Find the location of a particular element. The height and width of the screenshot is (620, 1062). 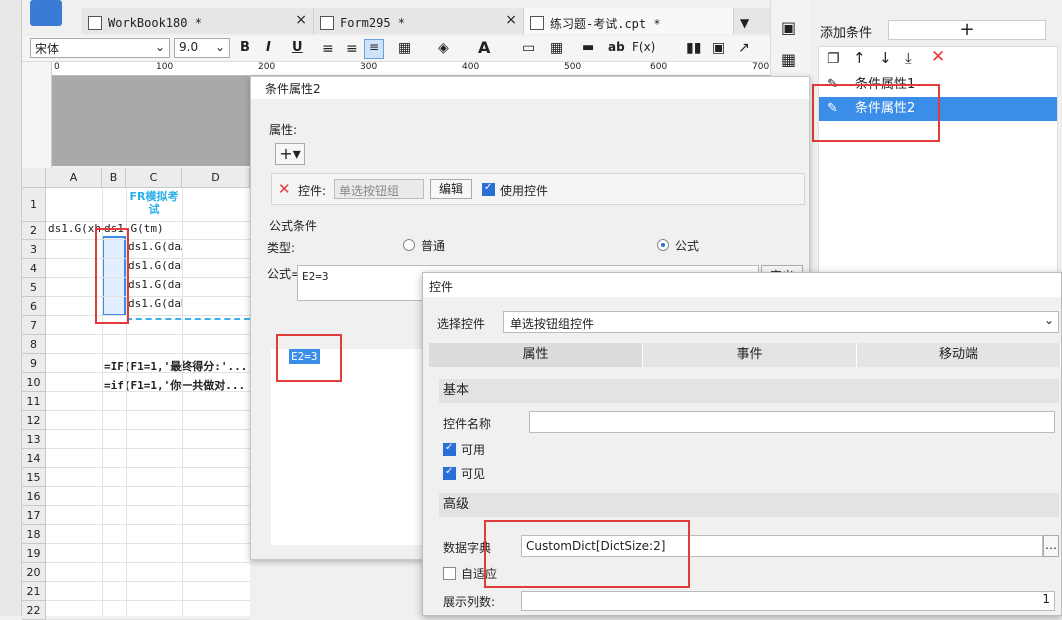

row-header: 15 is located at coordinates (34, 477).